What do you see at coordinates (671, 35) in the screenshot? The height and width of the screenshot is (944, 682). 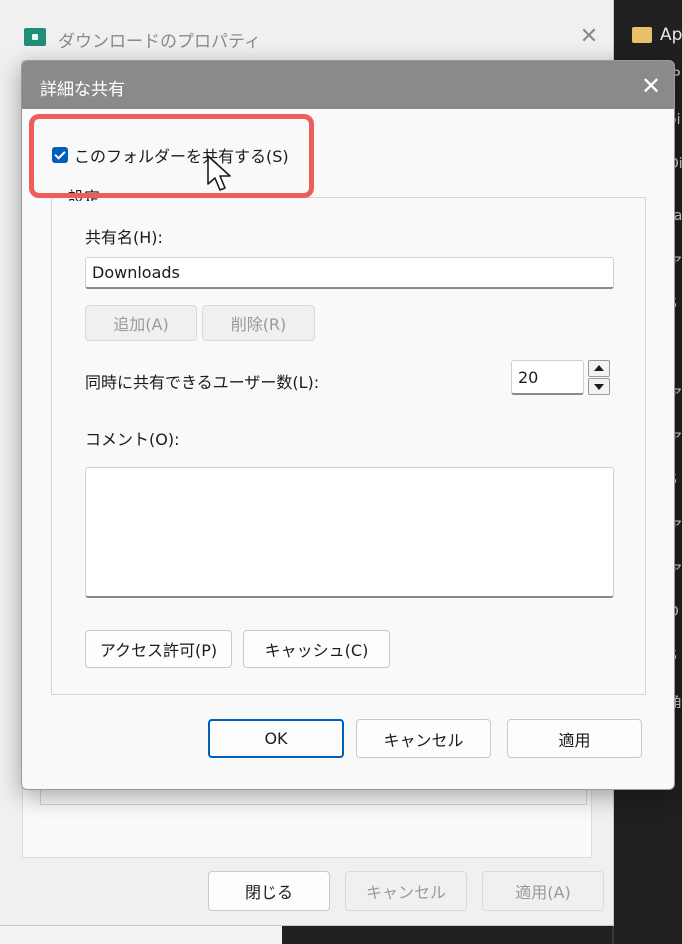 I see `background-folder-label: Ap` at bounding box center [671, 35].